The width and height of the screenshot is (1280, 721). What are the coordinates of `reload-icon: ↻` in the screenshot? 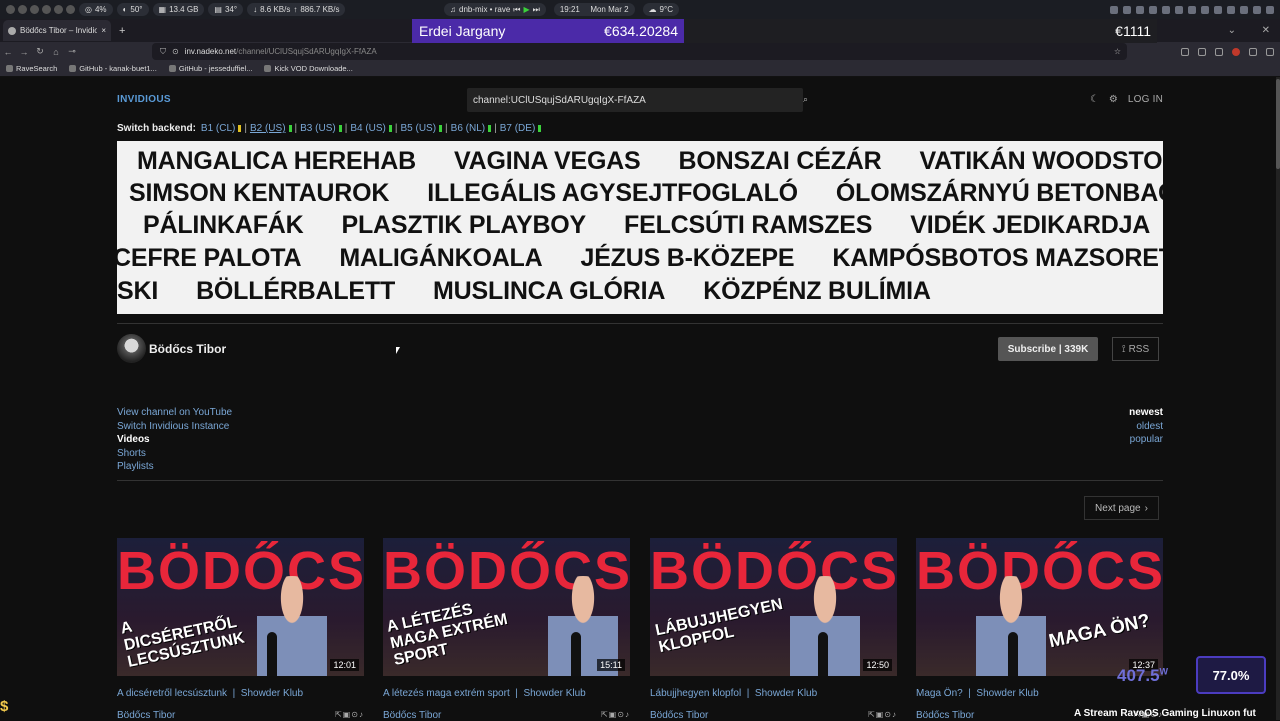 It's located at (40, 51).